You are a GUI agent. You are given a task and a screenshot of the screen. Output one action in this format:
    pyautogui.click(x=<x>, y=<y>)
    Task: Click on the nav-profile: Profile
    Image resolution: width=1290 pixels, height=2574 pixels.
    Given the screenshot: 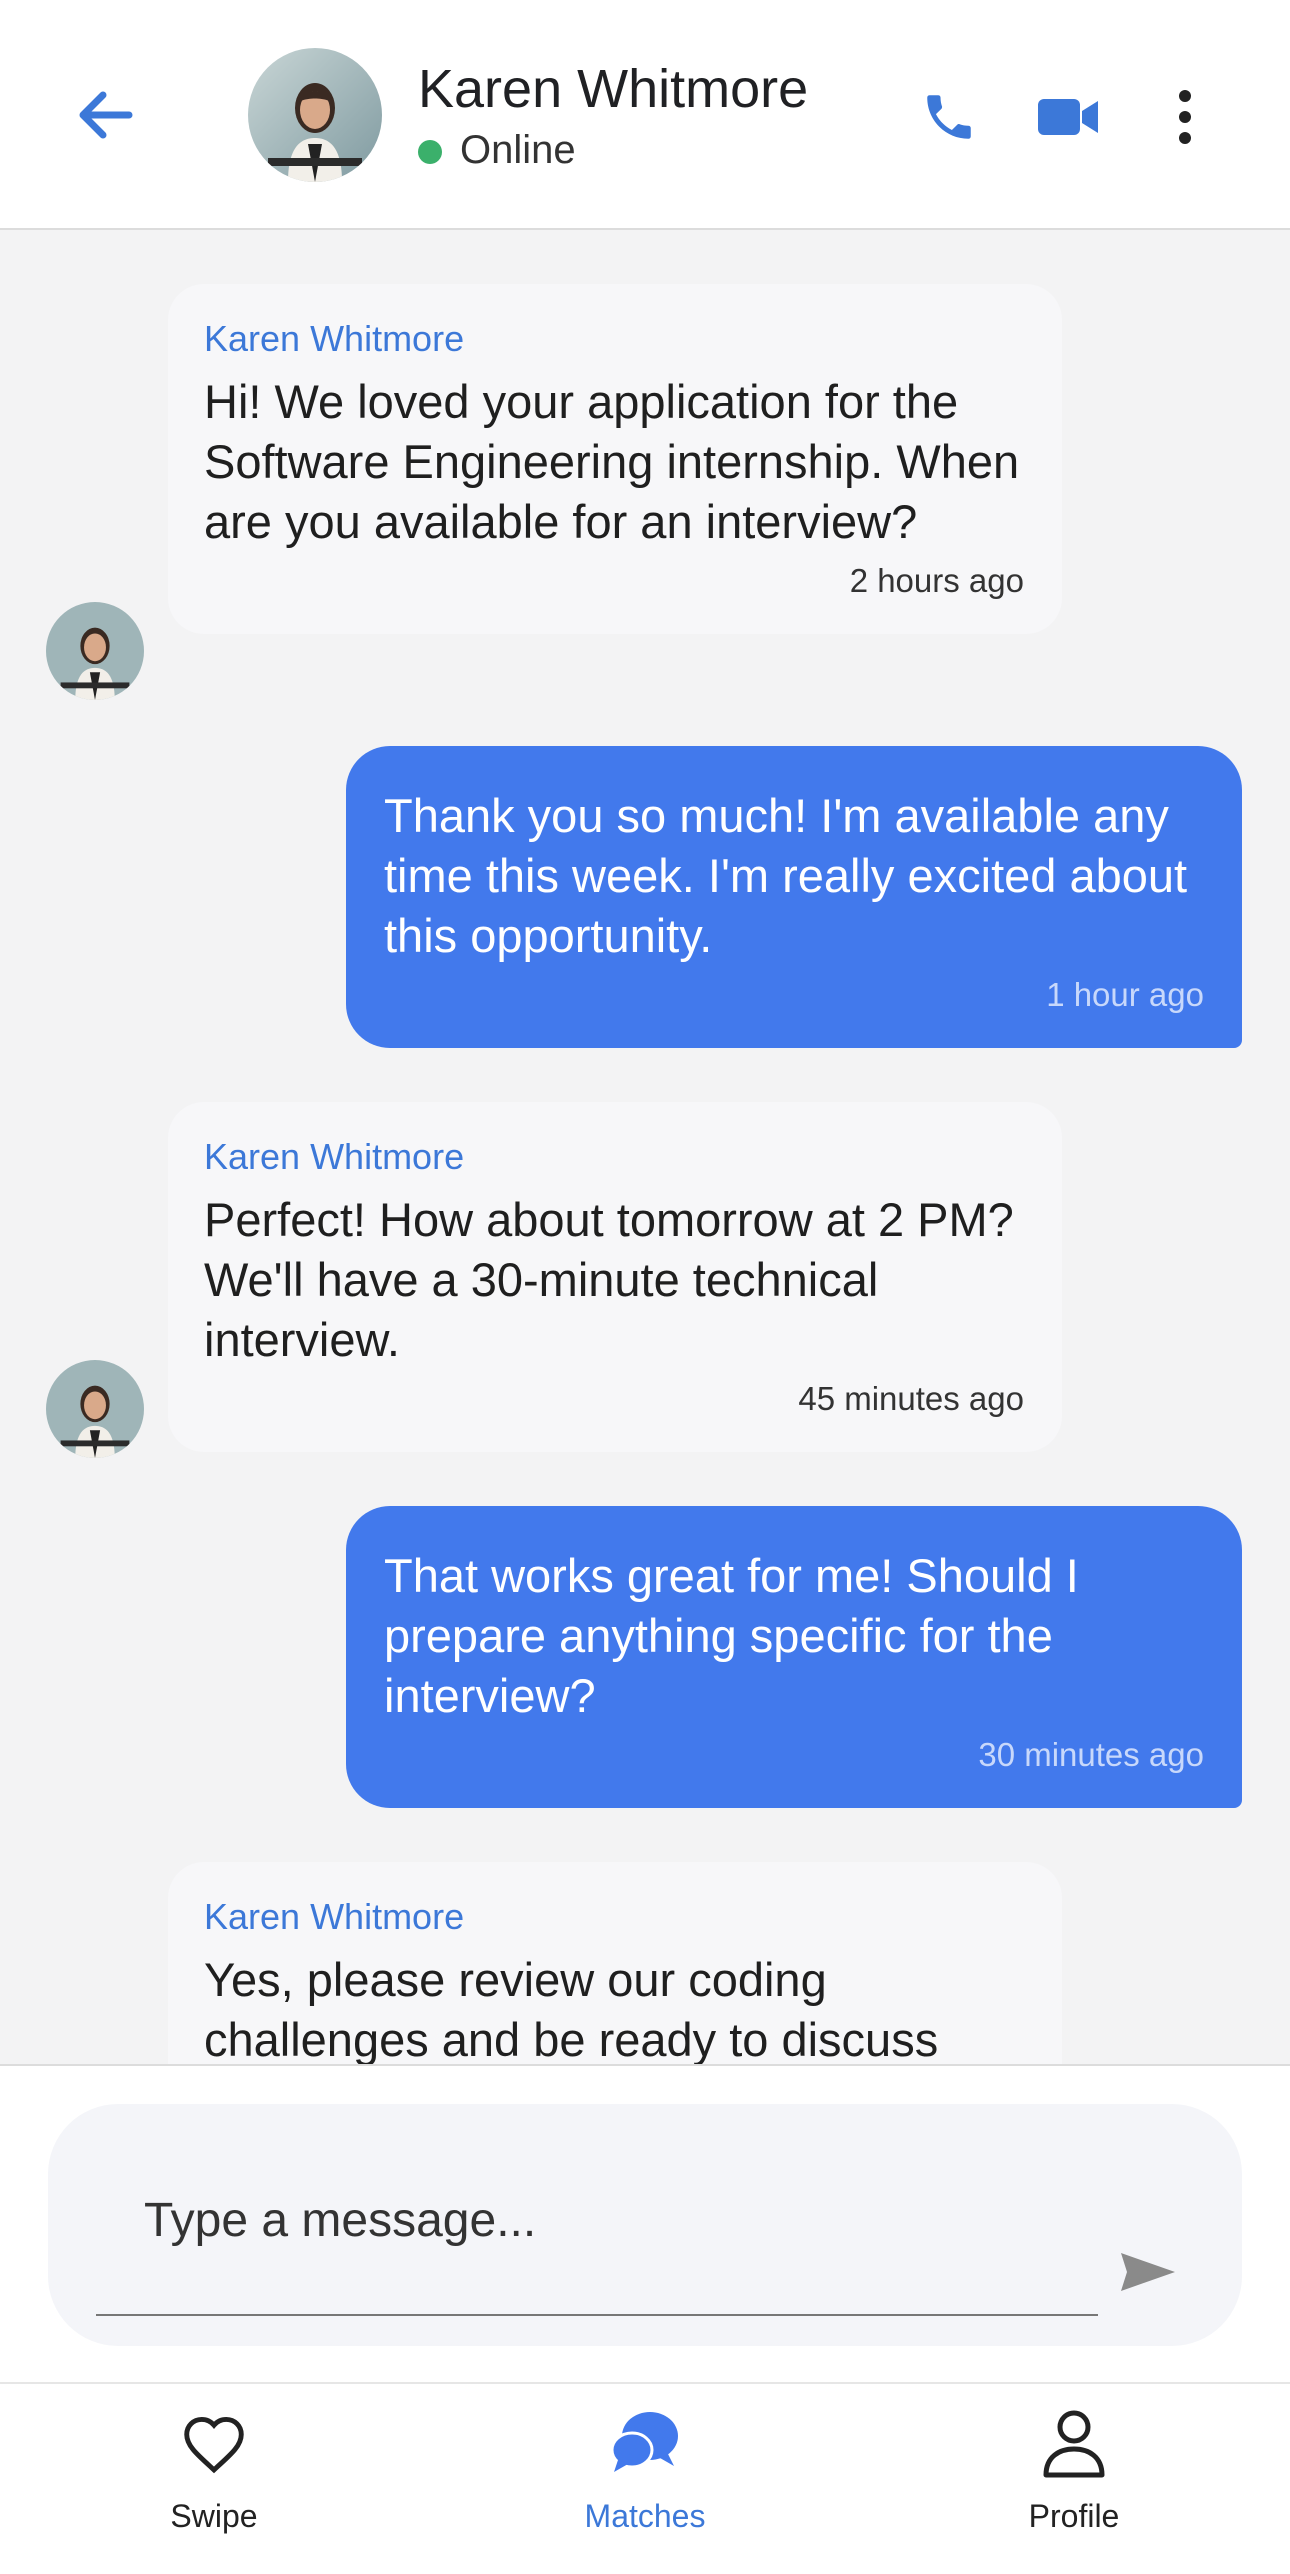 What is the action you would take?
    pyautogui.click(x=1074, y=2484)
    